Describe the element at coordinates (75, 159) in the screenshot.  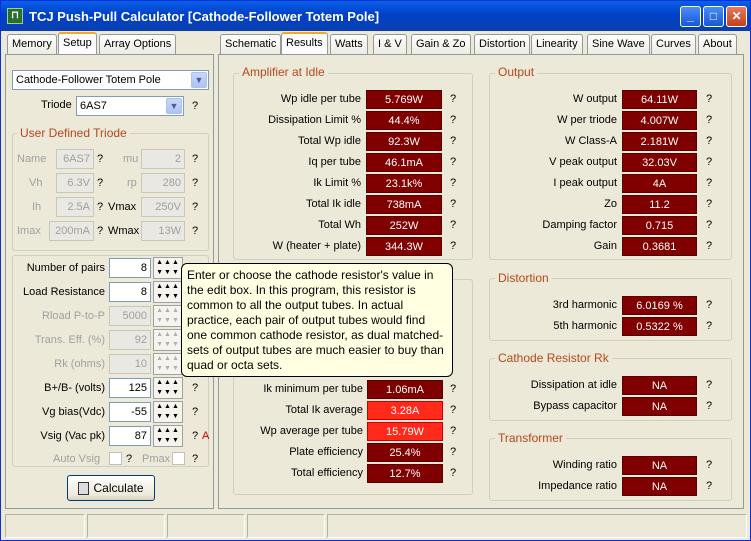
I see `name-field: 6AS7` at that location.